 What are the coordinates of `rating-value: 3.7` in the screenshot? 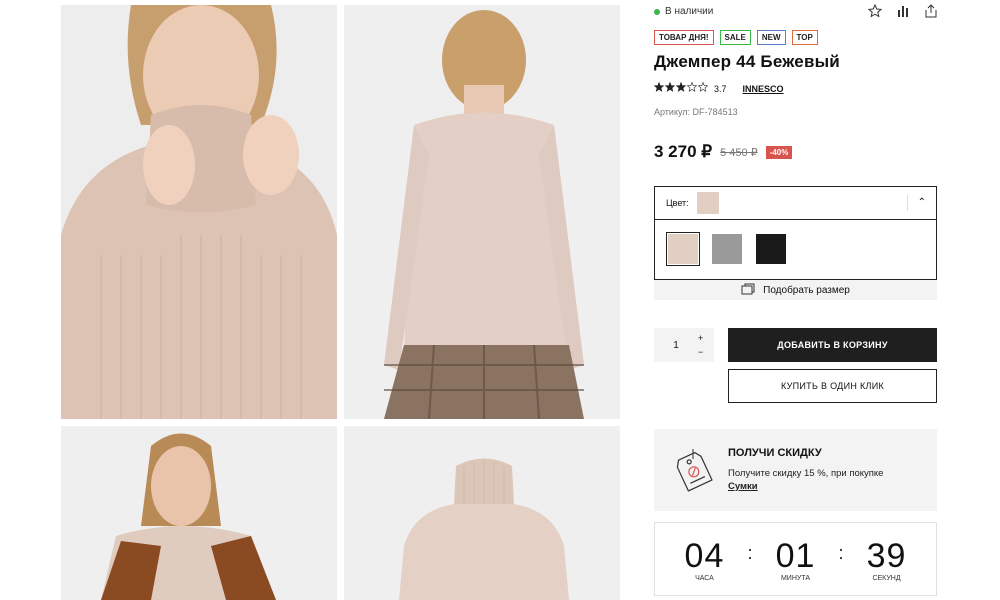 It's located at (720, 88).